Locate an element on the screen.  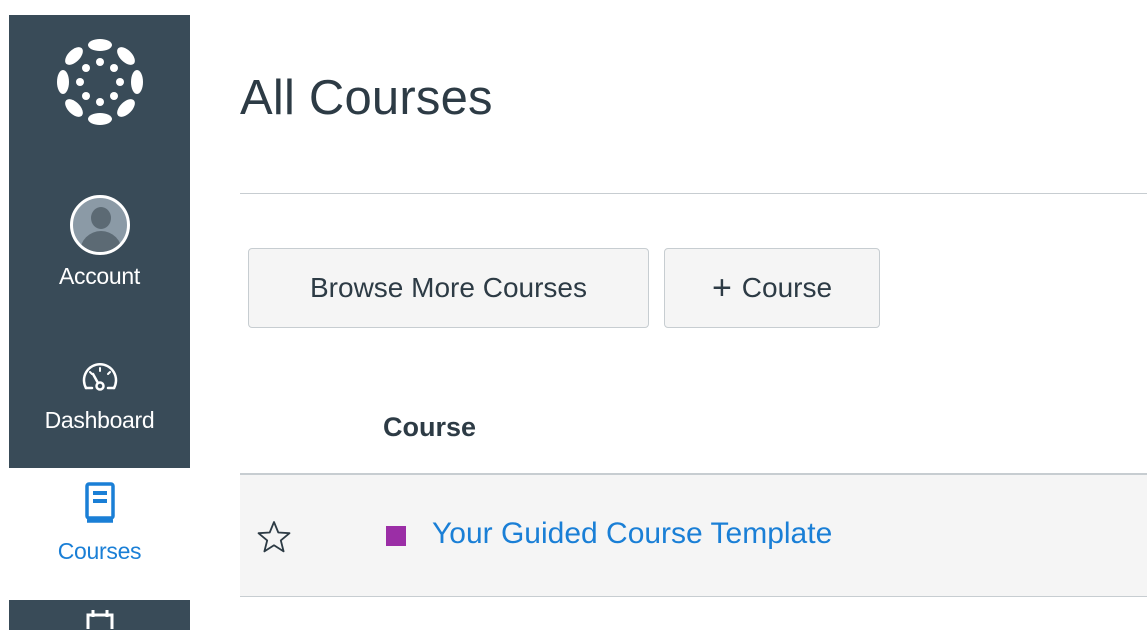
plus-icon: + is located at coordinates (721, 287).